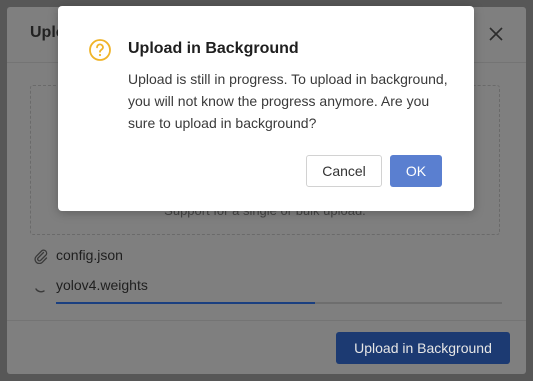 Image resolution: width=533 pixels, height=381 pixels. I want to click on upload-progress-bar, so click(279, 303).